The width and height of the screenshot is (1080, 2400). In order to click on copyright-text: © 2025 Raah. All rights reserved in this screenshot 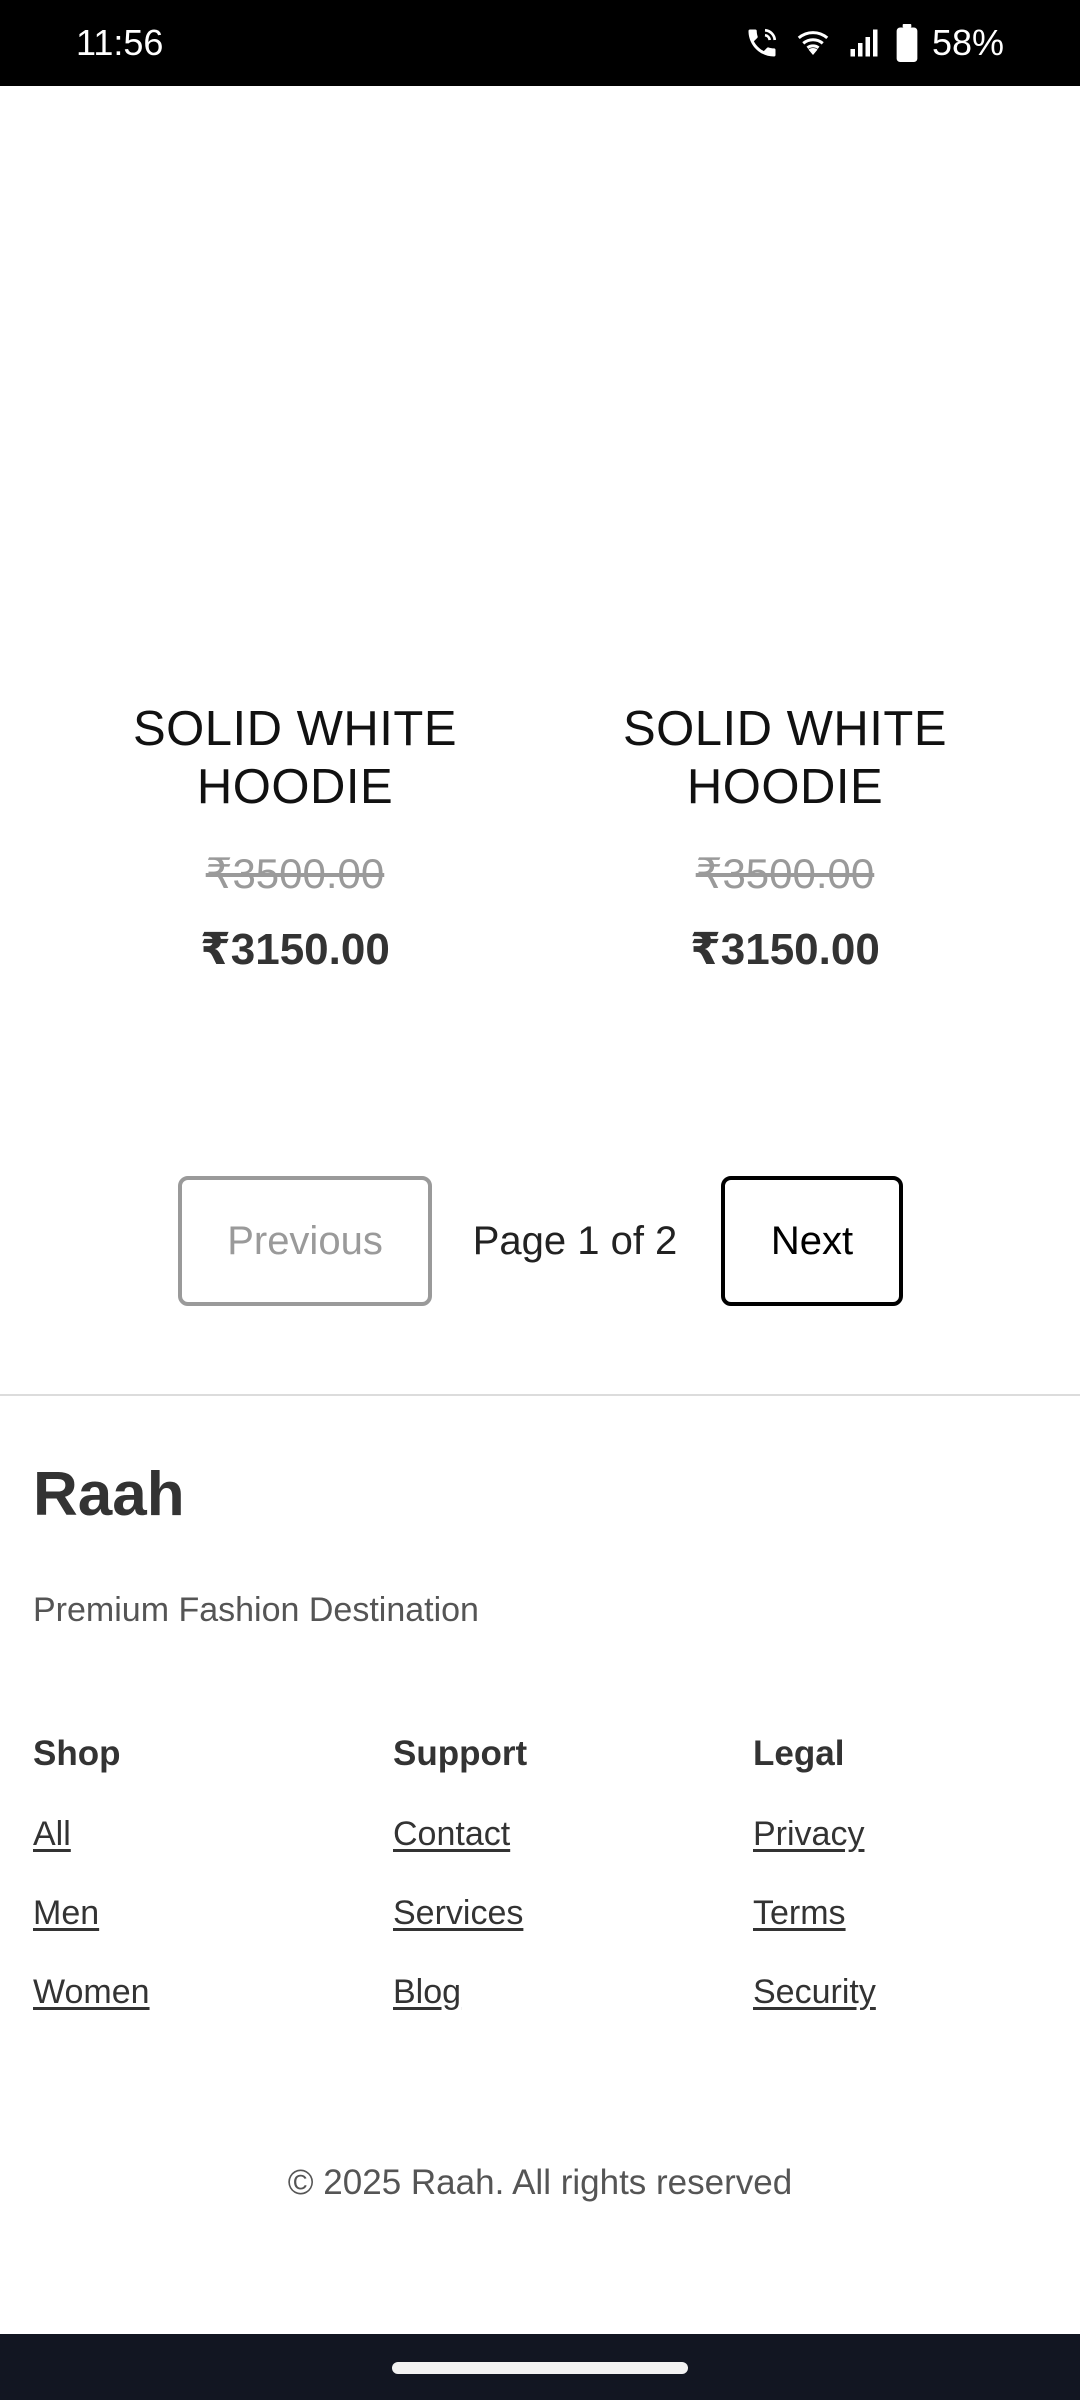, I will do `click(540, 2182)`.